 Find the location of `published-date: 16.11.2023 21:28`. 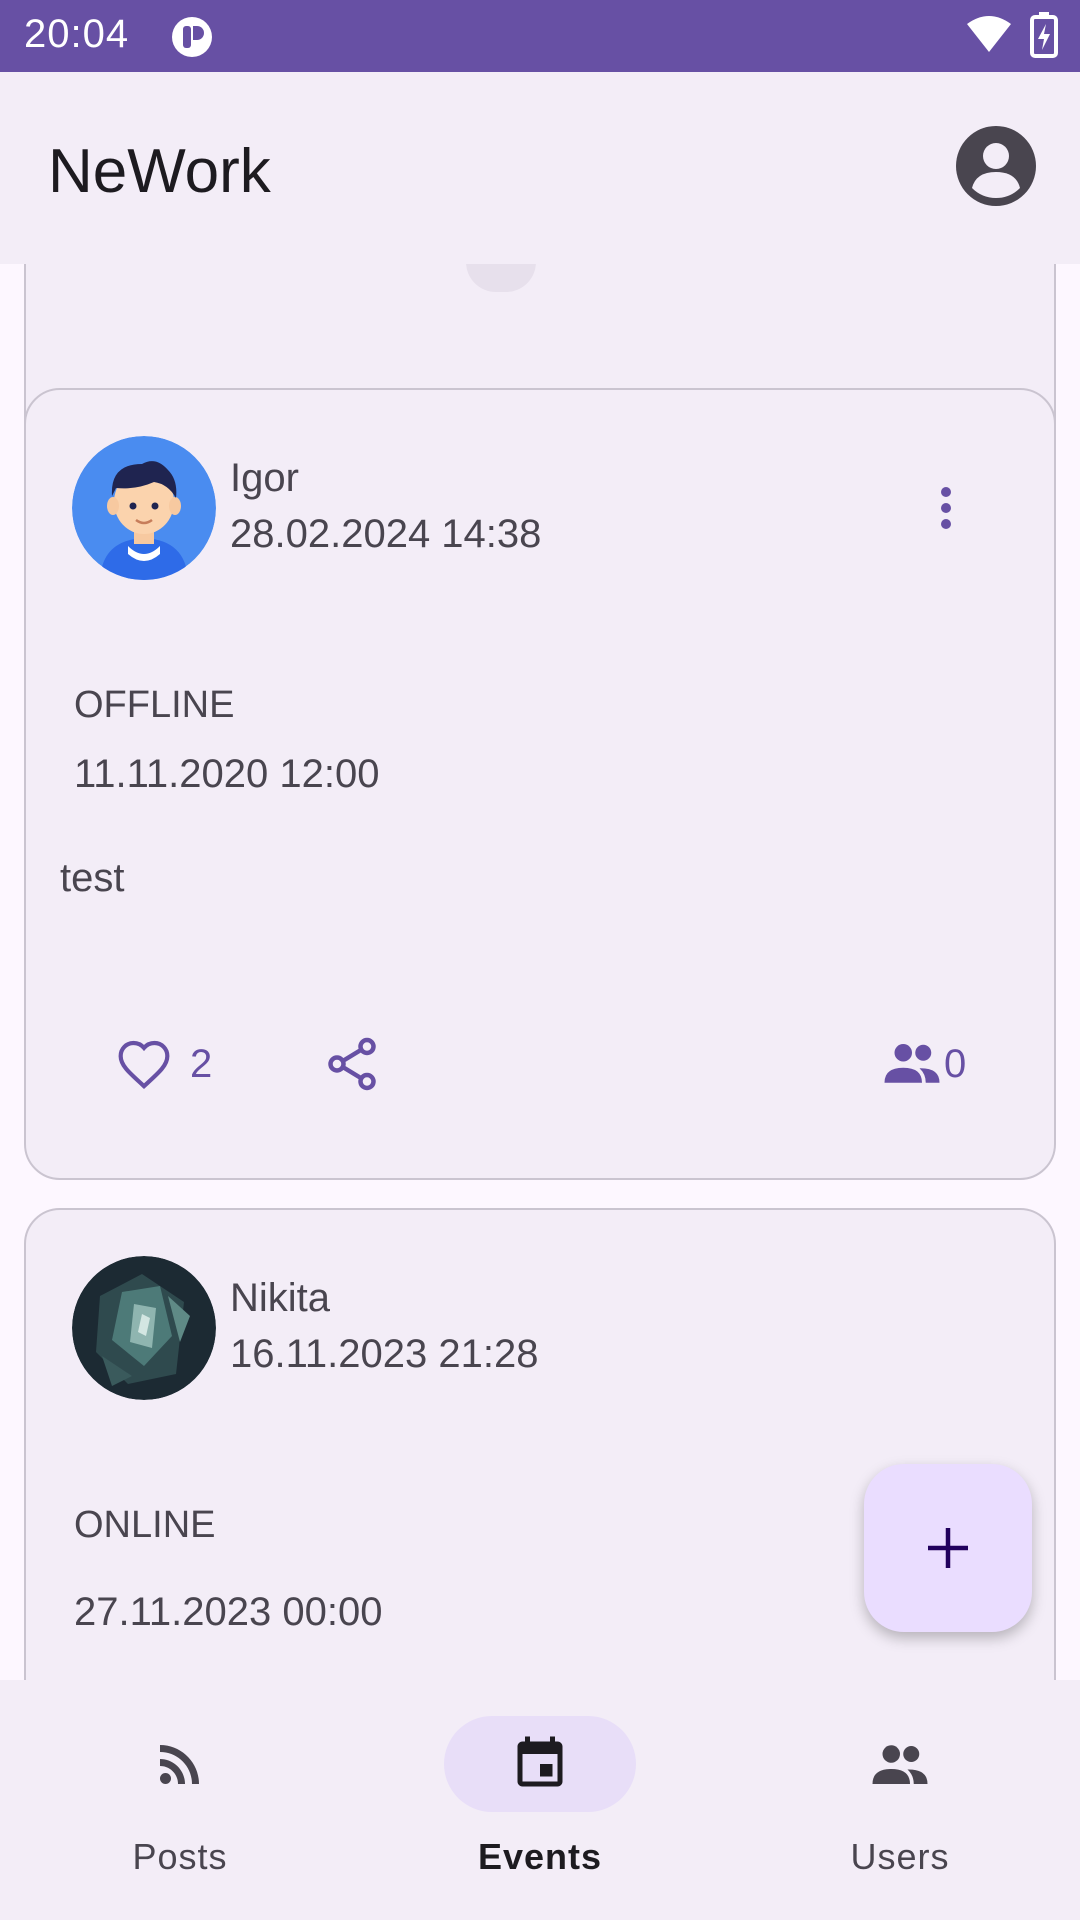

published-date: 16.11.2023 21:28 is located at coordinates (384, 1354).